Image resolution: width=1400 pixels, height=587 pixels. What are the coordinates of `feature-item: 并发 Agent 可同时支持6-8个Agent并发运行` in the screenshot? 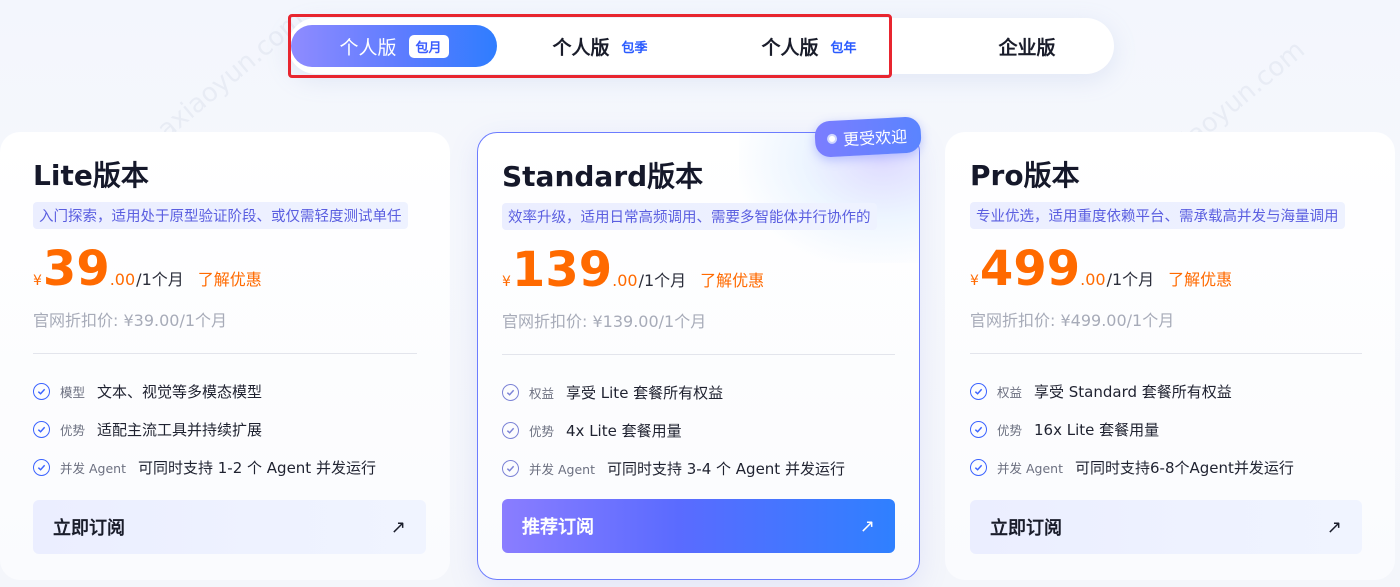 It's located at (1166, 467).